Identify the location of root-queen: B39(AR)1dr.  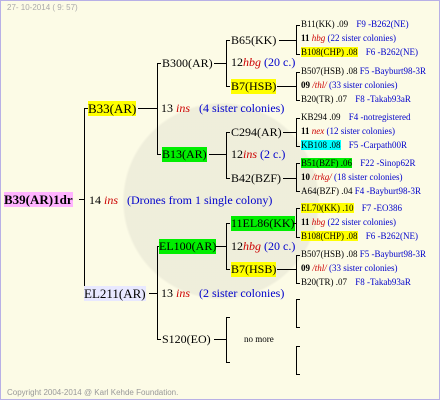
(38, 199).